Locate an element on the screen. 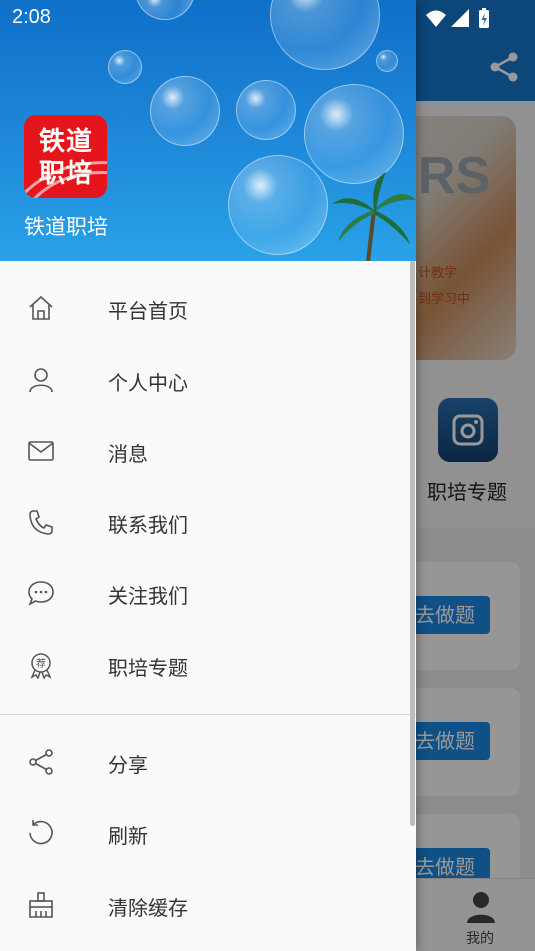 This screenshot has height=951, width=535. wifi-icon is located at coordinates (436, 18).